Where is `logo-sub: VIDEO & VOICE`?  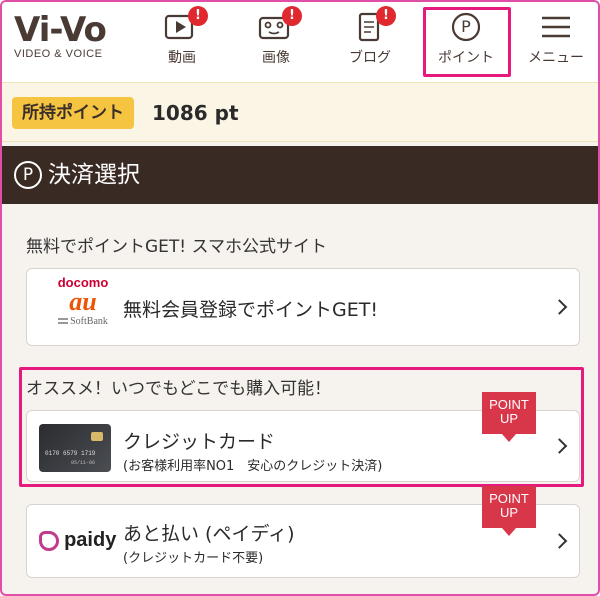 logo-sub: VIDEO & VOICE is located at coordinates (58, 54).